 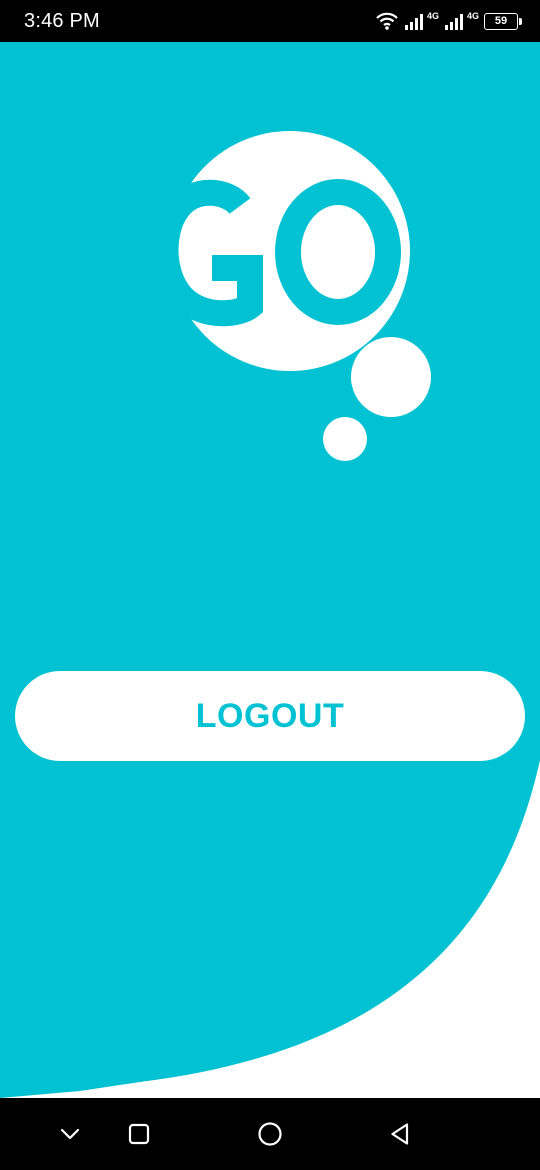 I want to click on status-time: 3:46 PM, so click(x=62, y=20).